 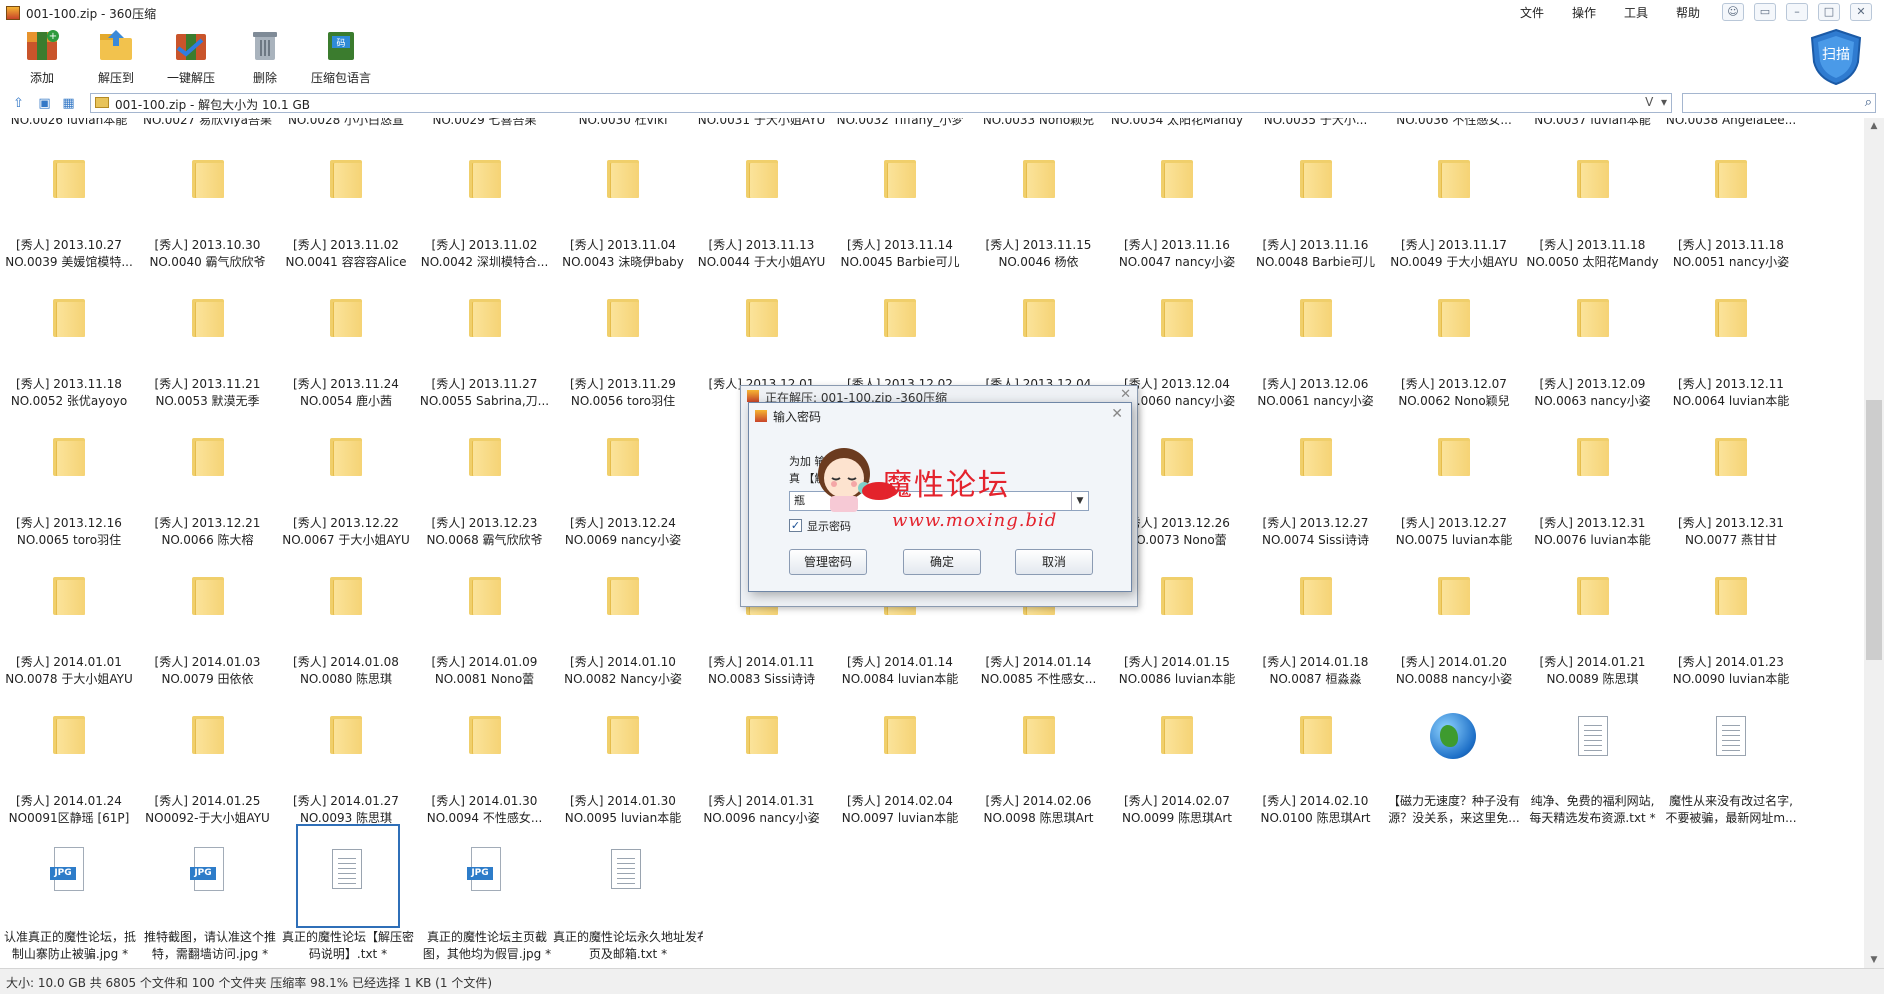 What do you see at coordinates (900, 254) in the screenshot?
I see `file-item-label: [秀人] 2013.11.14 NO.0045 Barbie可儿` at bounding box center [900, 254].